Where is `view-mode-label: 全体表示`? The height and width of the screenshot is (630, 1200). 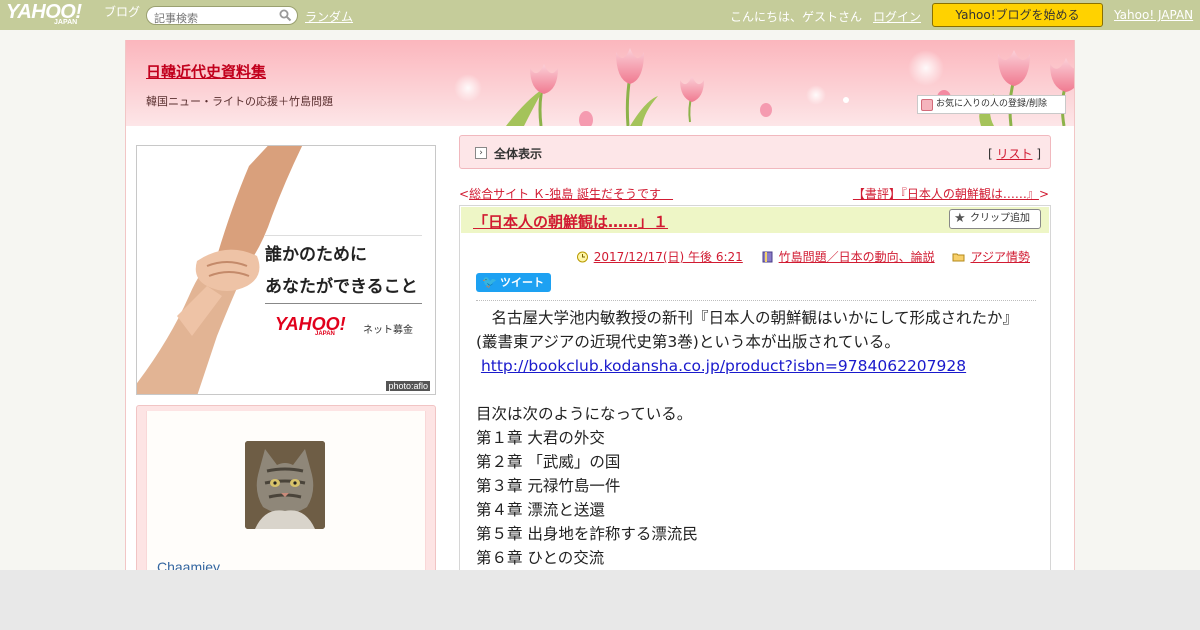 view-mode-label: 全体表示 is located at coordinates (518, 154).